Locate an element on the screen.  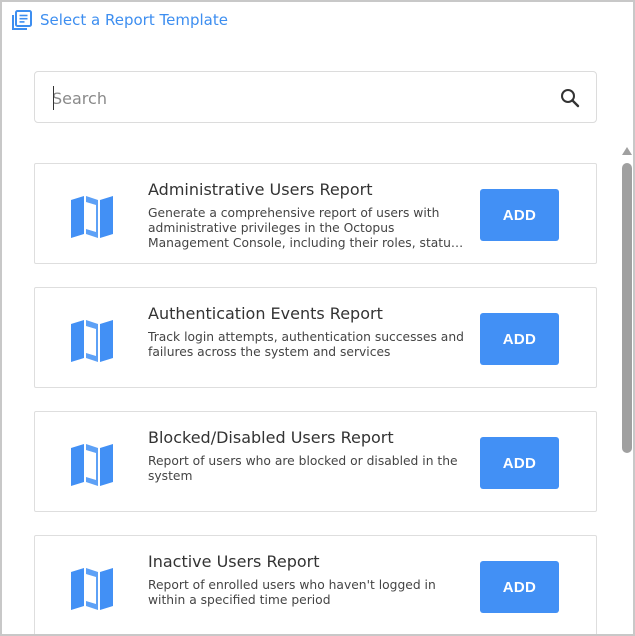
search-input is located at coordinates (302, 98).